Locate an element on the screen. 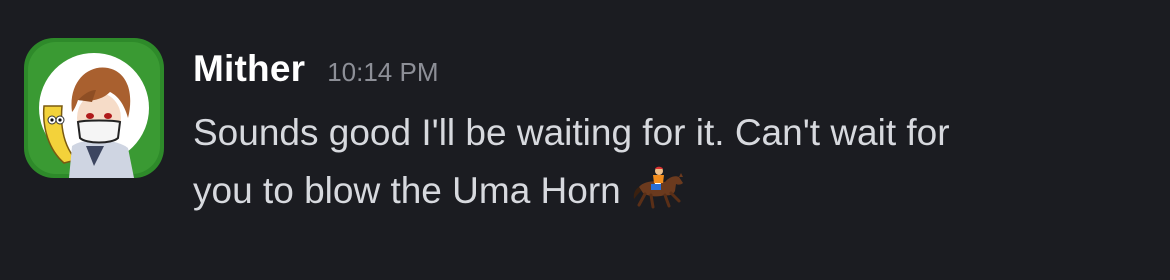 The image size is (1170, 280). avatar is located at coordinates (94, 108).